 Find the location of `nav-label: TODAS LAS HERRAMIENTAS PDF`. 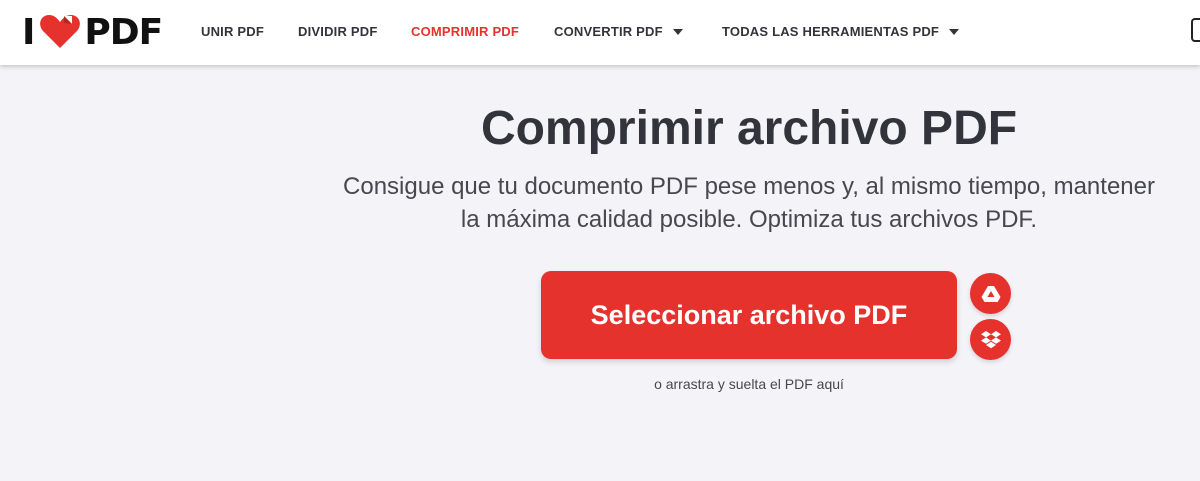

nav-label: TODAS LAS HERRAMIENTAS PDF is located at coordinates (831, 31).